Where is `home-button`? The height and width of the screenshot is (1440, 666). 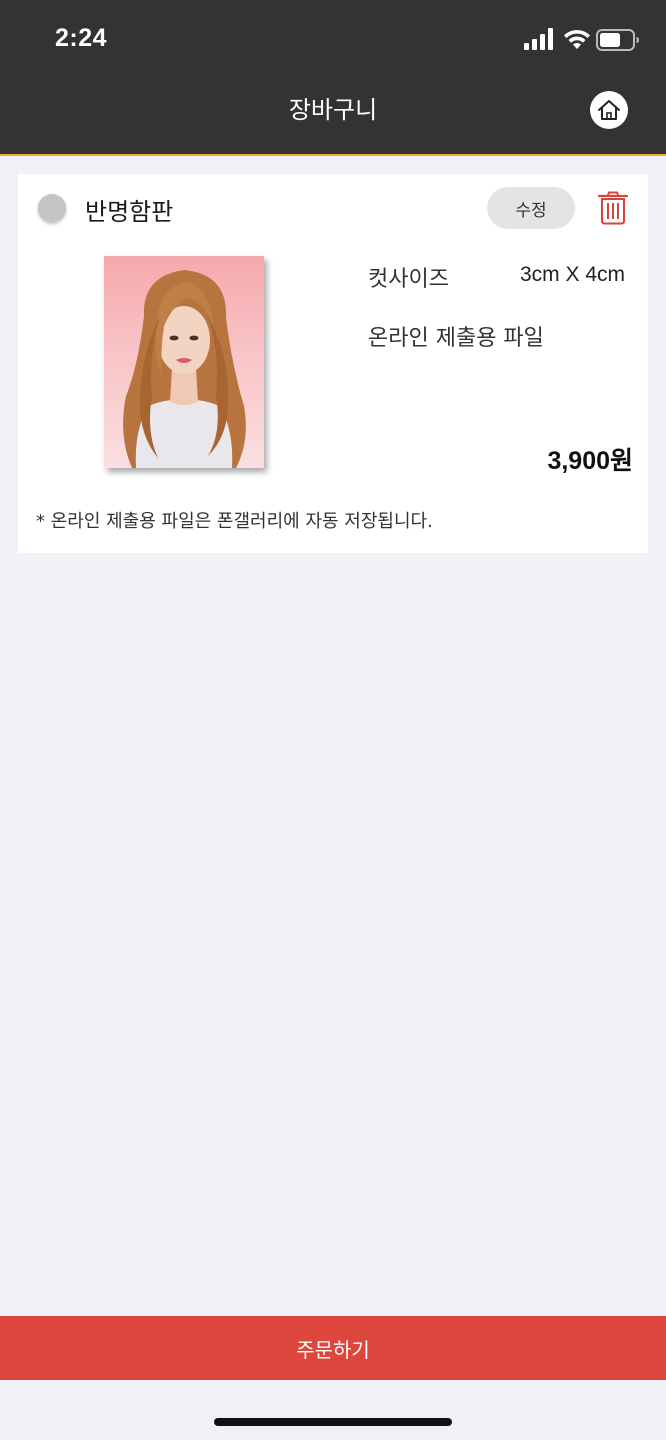 home-button is located at coordinates (609, 110).